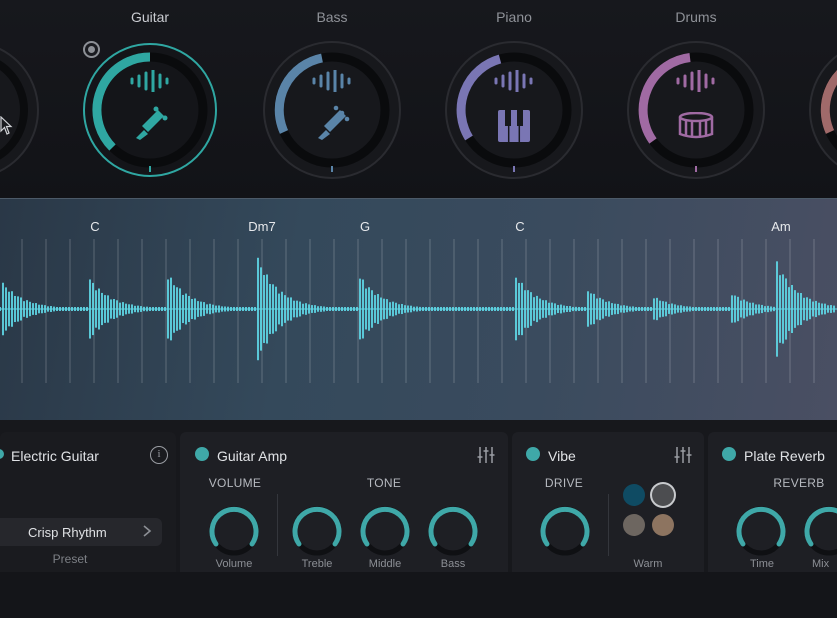 The height and width of the screenshot is (618, 837). I want to click on drums-dial, so click(696, 110).